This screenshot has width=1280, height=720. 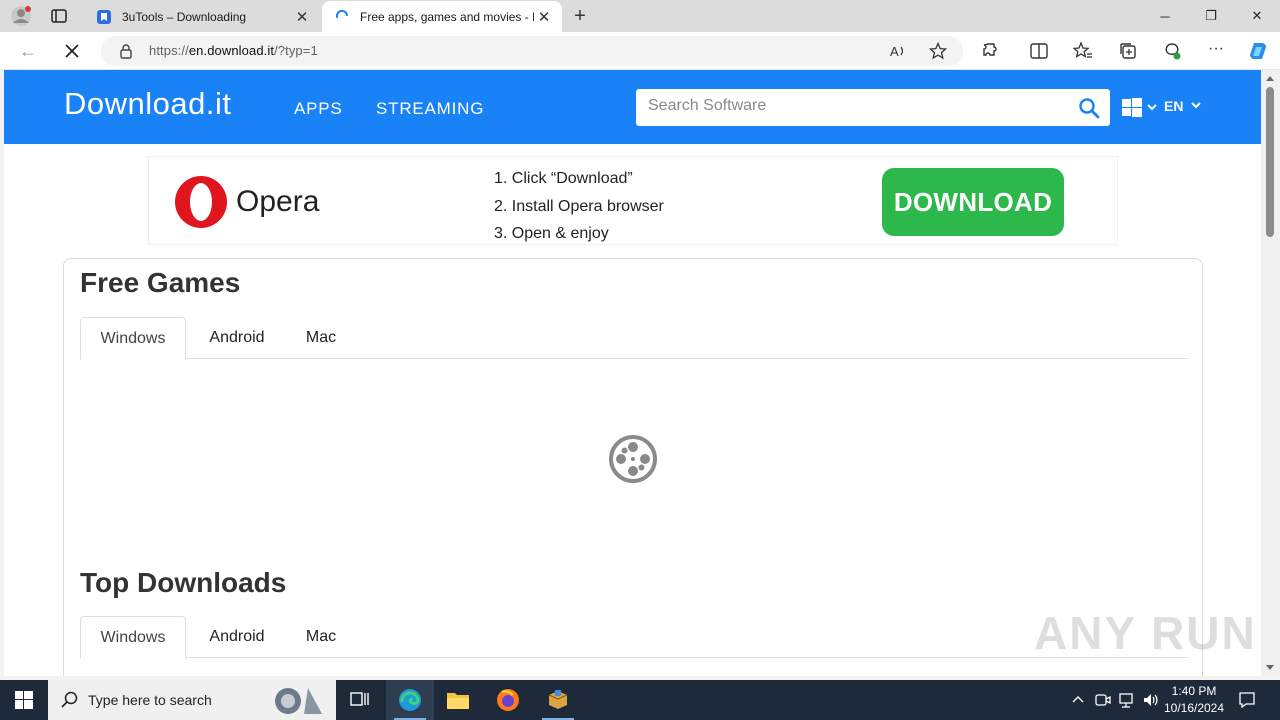 I want to click on page-scrollbar, so click(x=1270, y=373).